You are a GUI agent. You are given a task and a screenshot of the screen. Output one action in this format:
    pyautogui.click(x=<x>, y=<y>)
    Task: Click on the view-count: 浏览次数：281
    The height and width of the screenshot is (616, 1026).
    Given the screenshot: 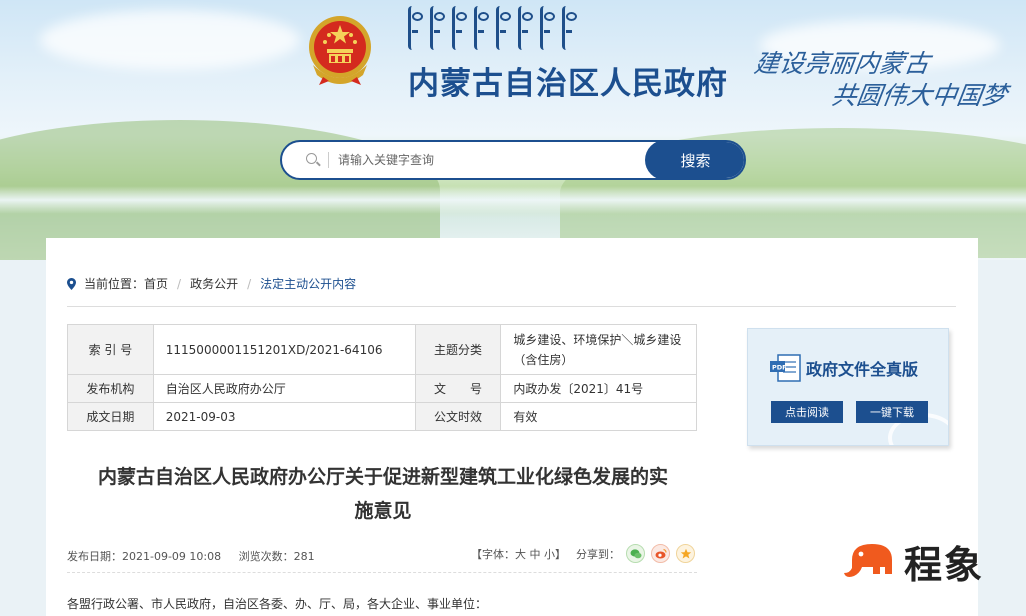 What is the action you would take?
    pyautogui.click(x=276, y=556)
    